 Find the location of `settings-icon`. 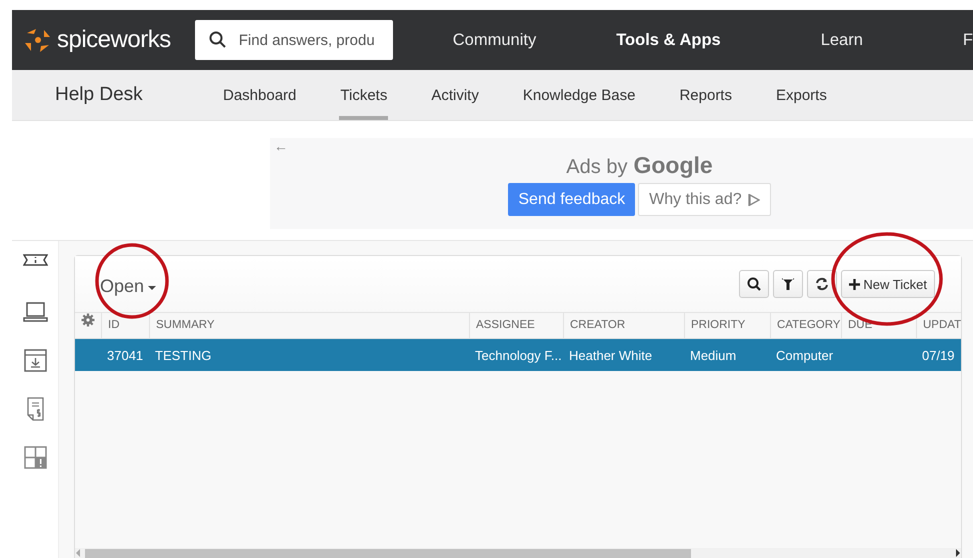

settings-icon is located at coordinates (88, 320).